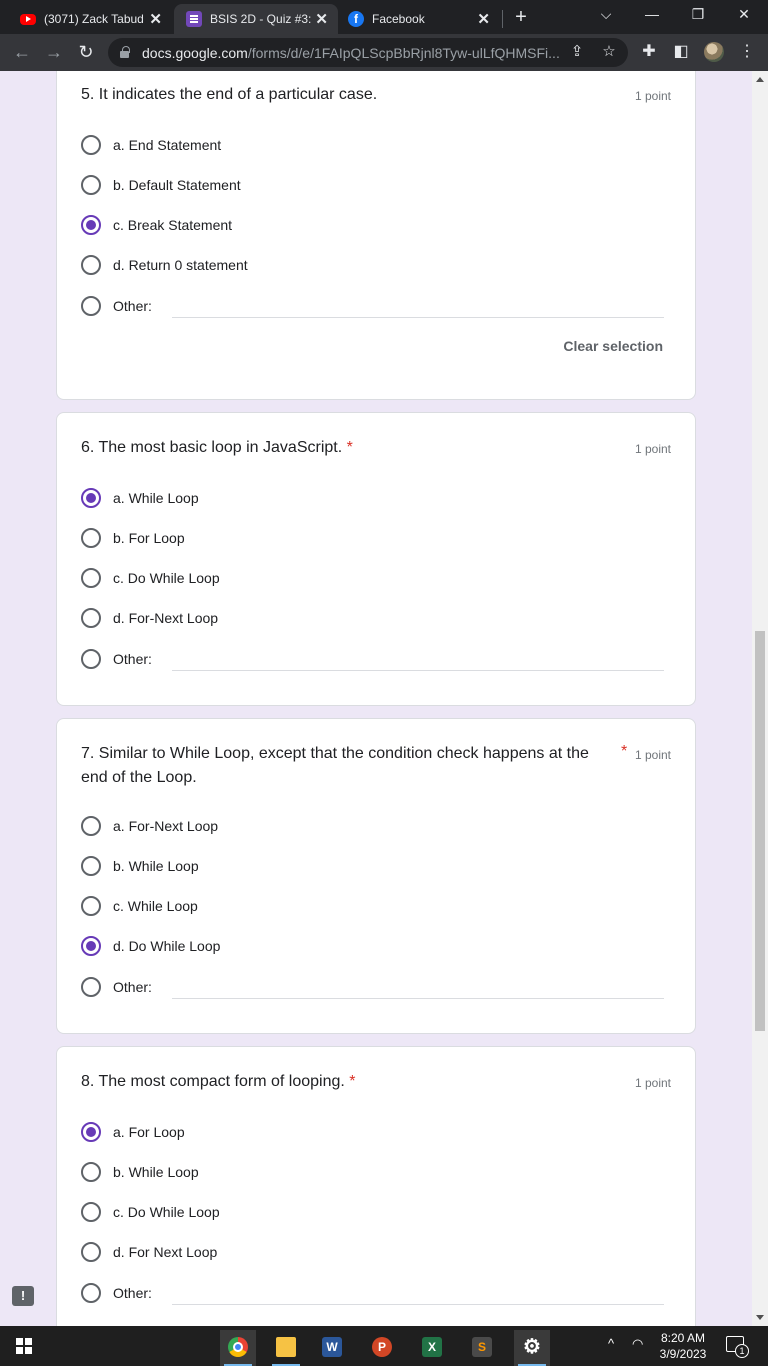  I want to click on tab-title: (3071) Zack Tabudl, so click(94, 19).